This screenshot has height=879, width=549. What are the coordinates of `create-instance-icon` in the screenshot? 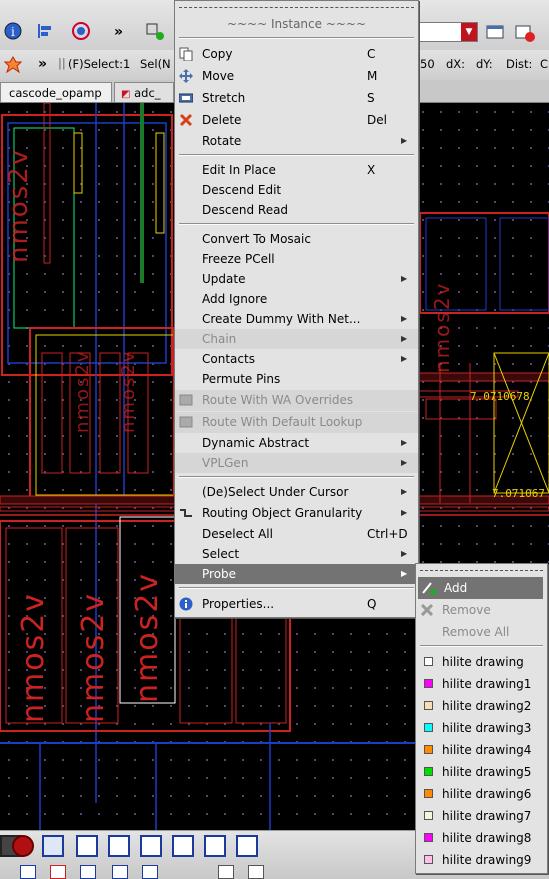 It's located at (155, 31).